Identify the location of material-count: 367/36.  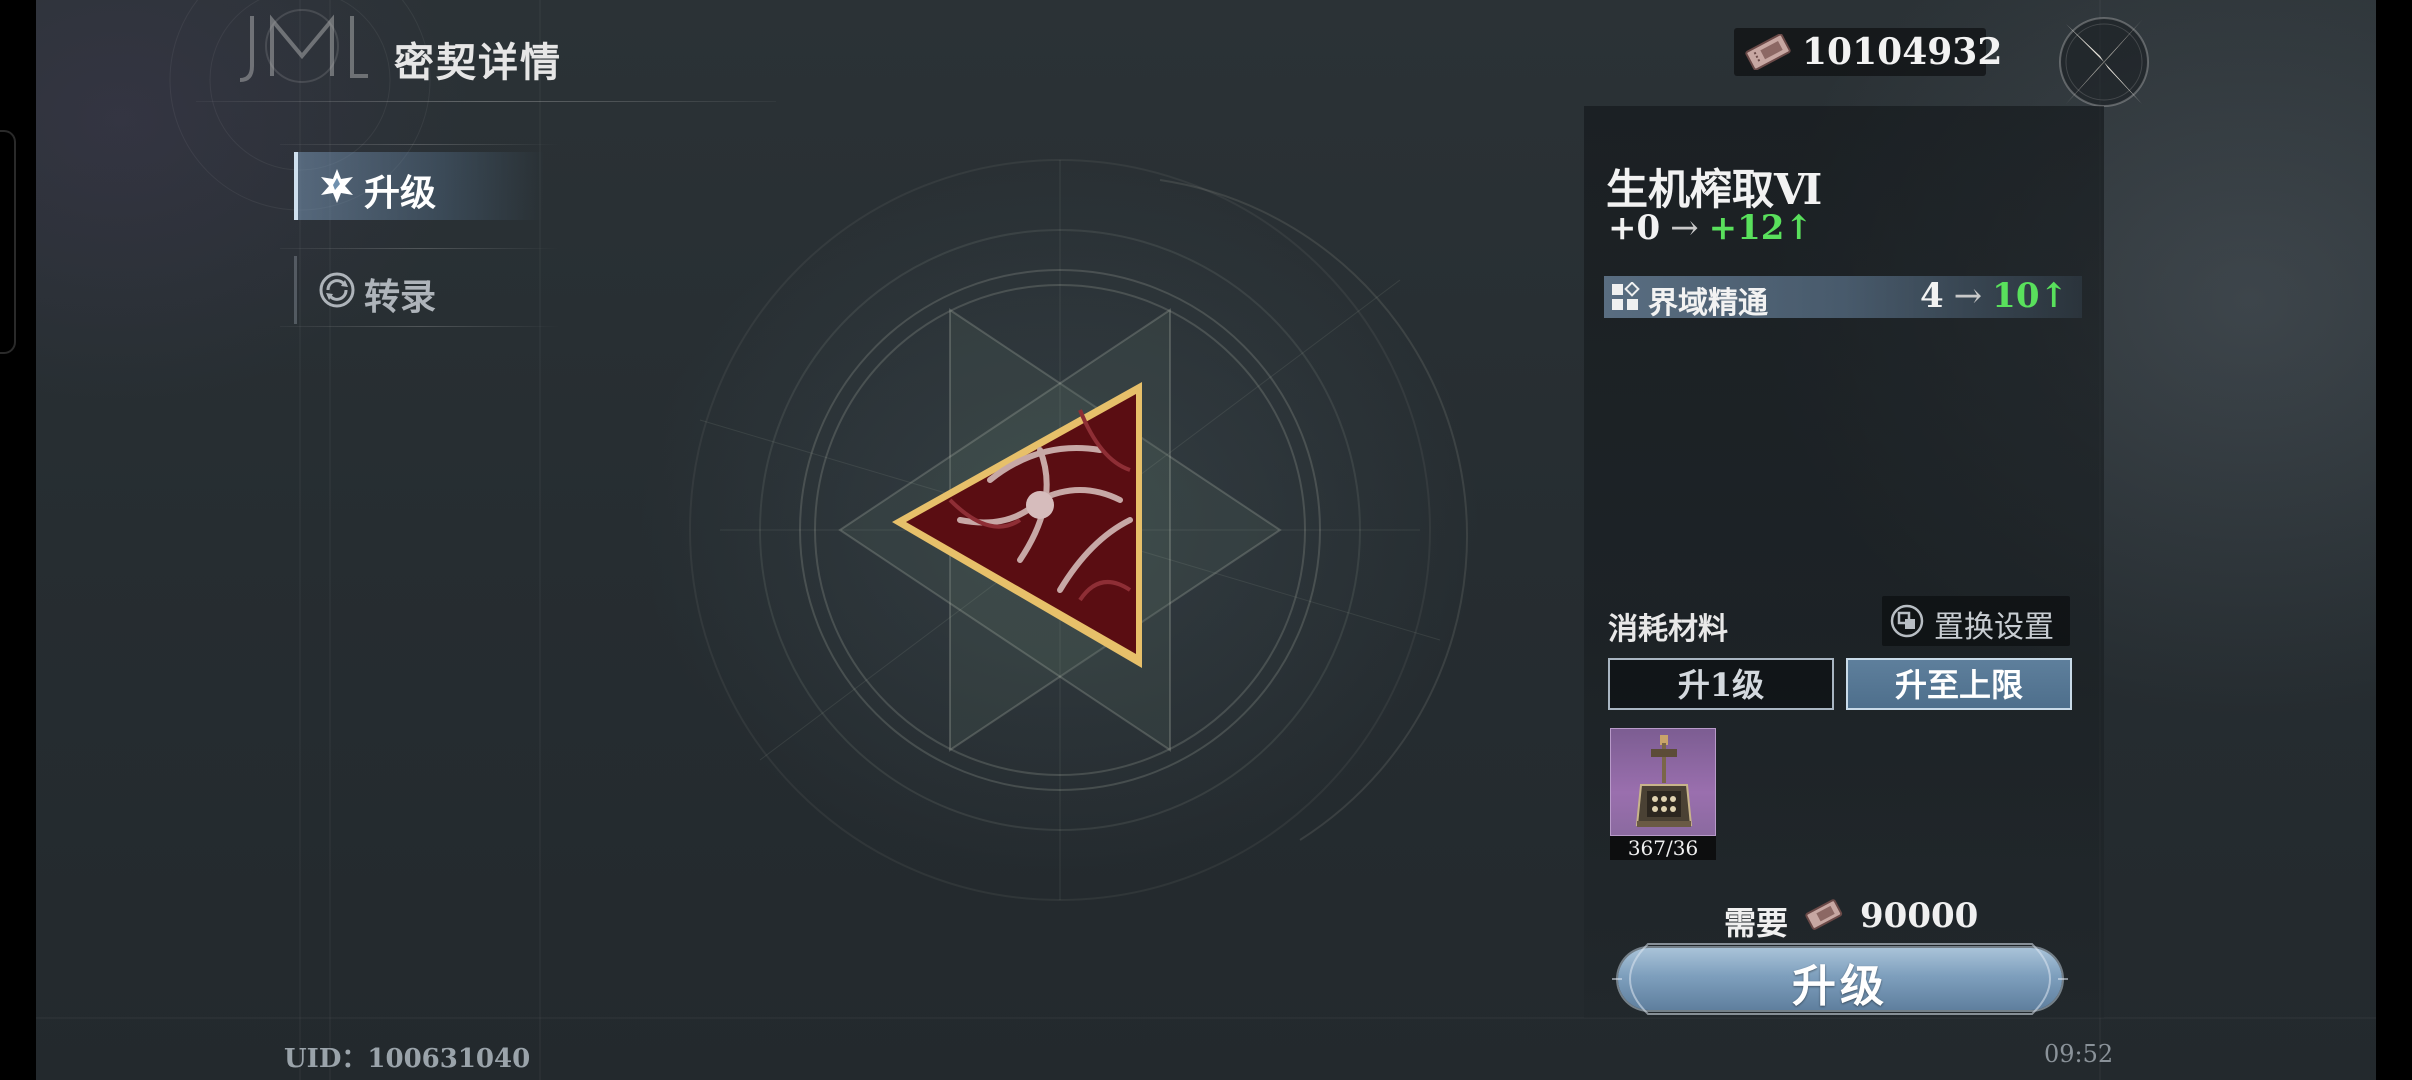
(1663, 848).